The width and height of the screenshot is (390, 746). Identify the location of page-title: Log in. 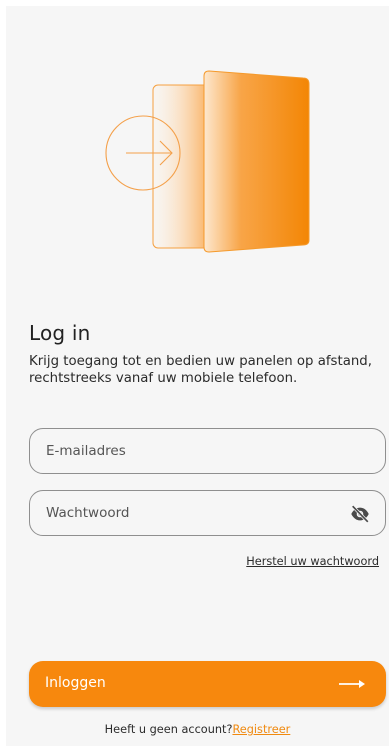
(60, 333).